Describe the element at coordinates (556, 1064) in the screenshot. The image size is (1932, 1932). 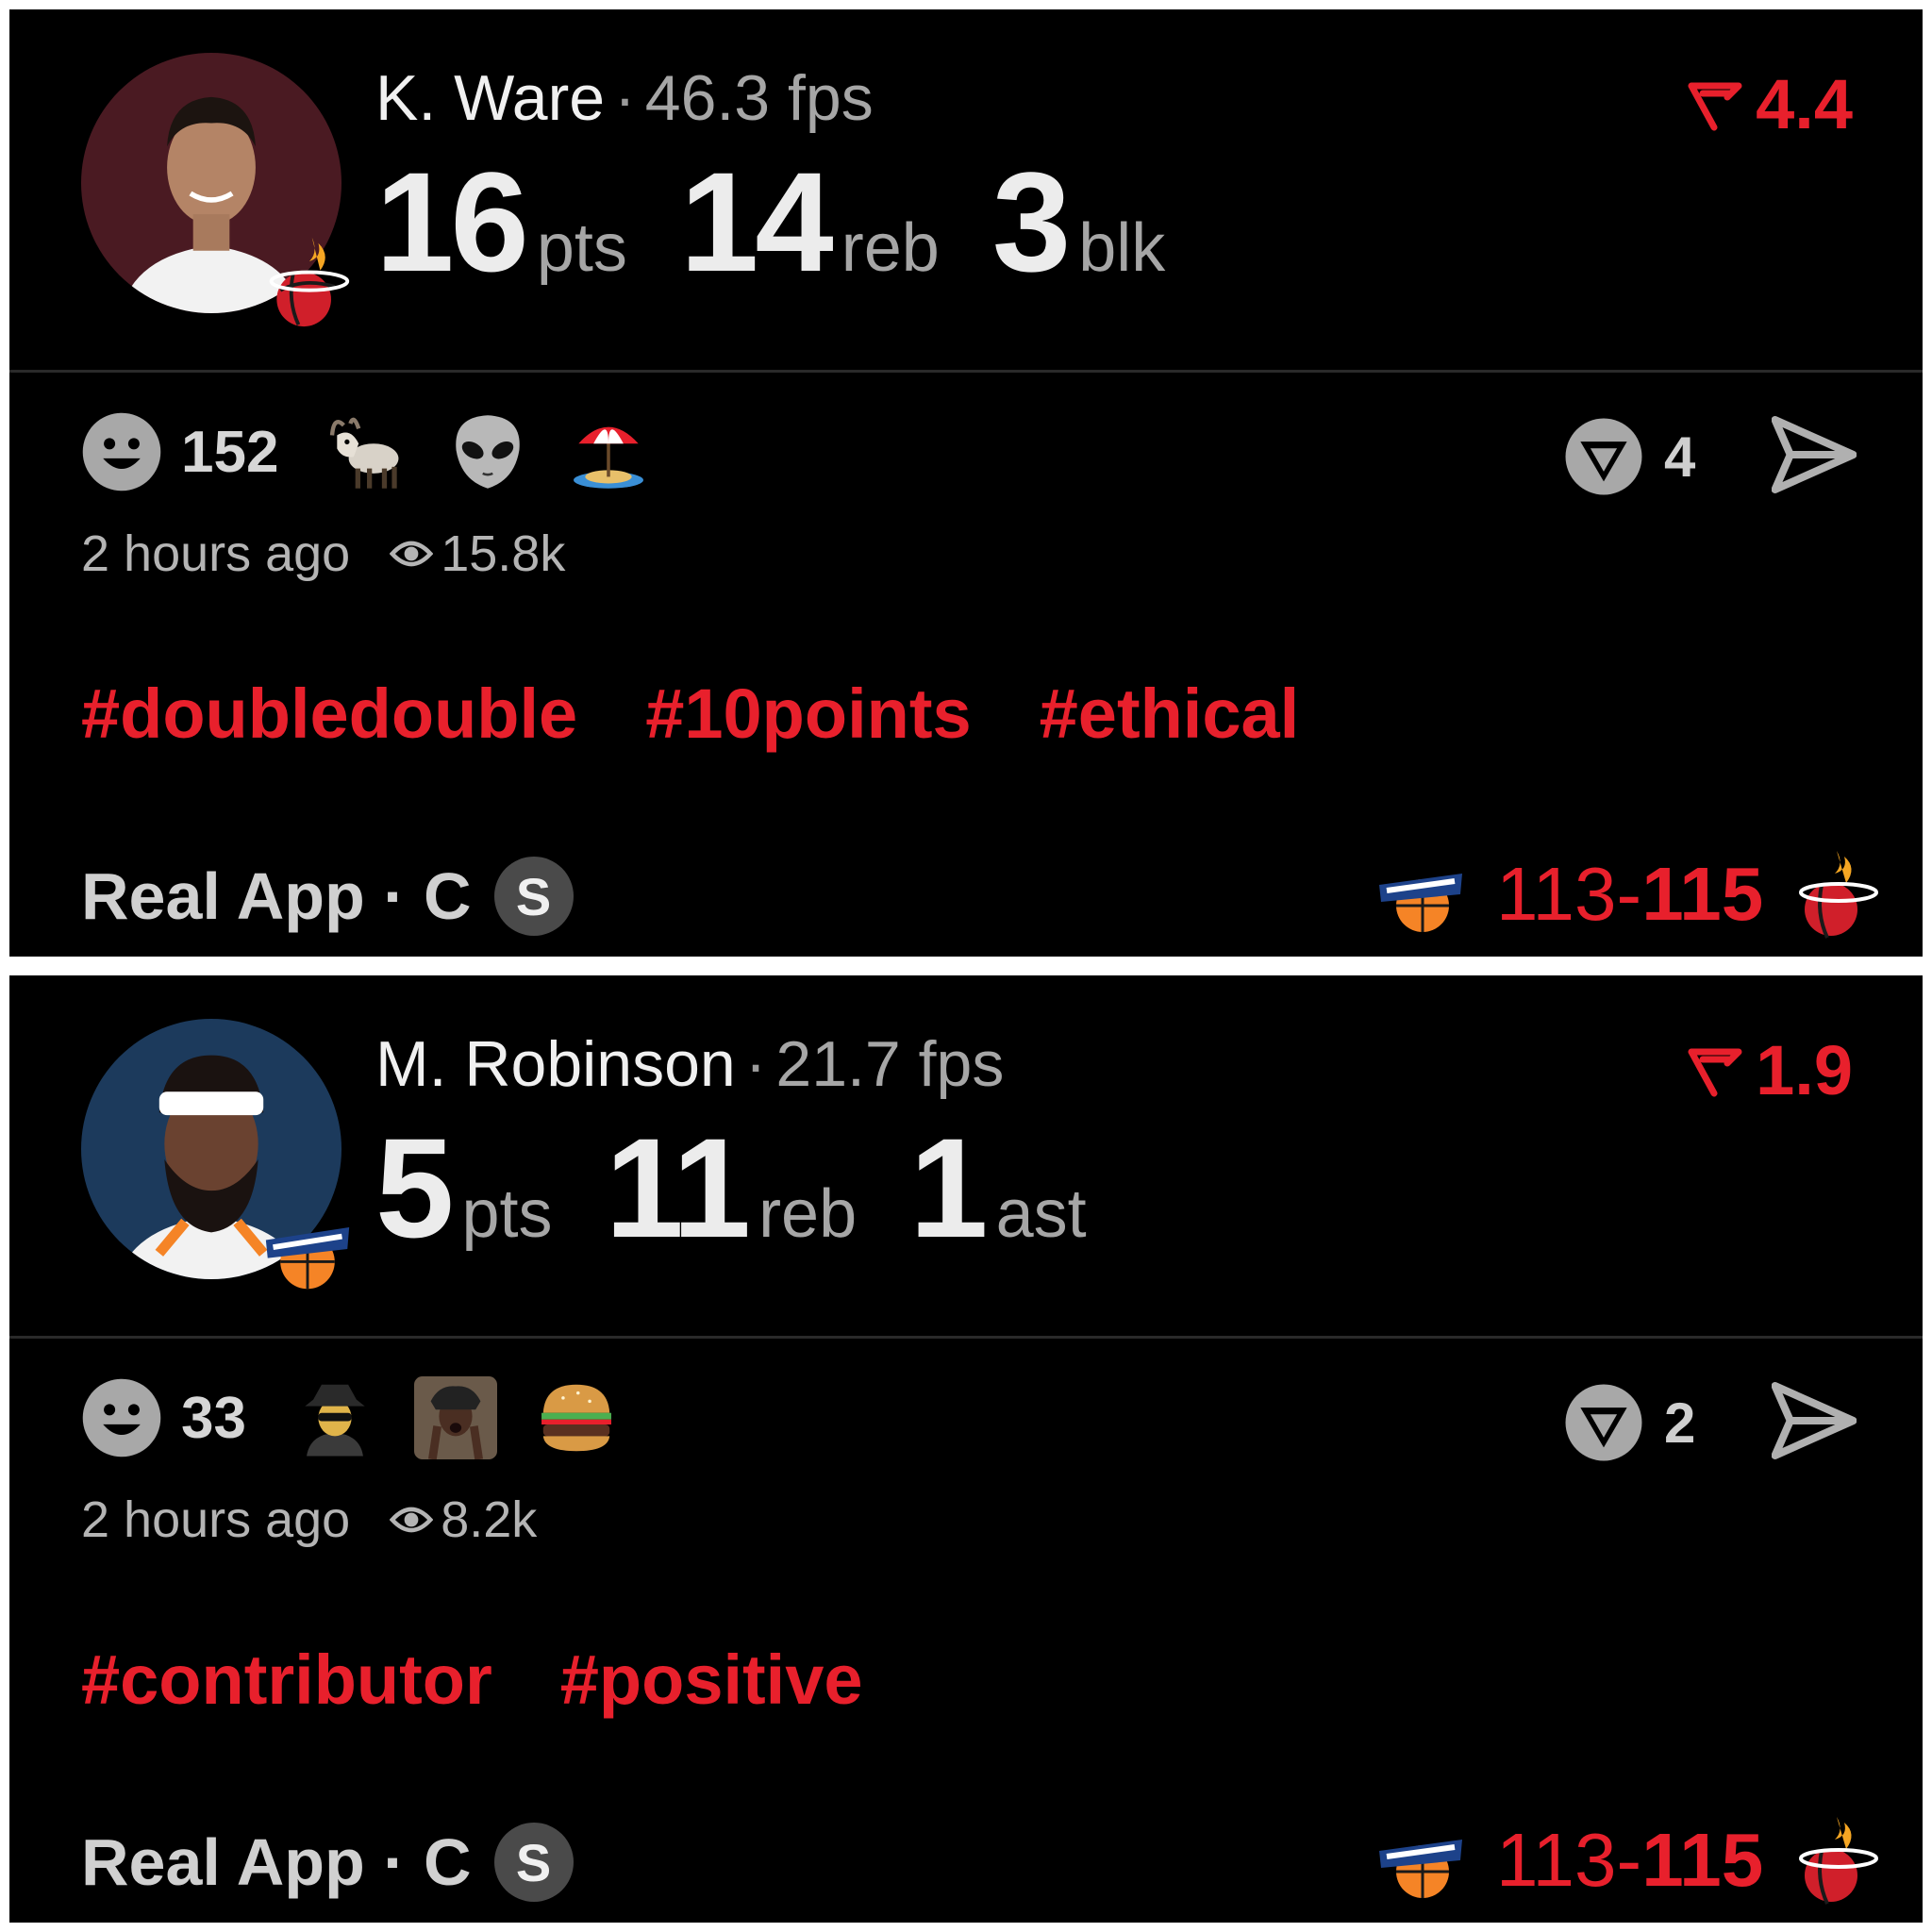
I see `player-name: M. Robinson` at that location.